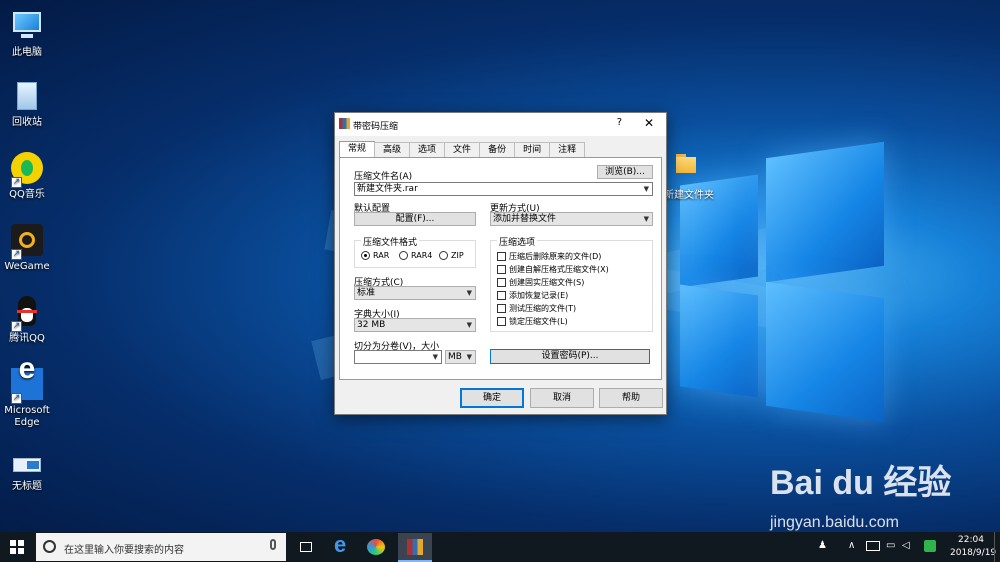 This screenshot has width=1000, height=562. I want to click on tab-files: 文件, so click(462, 150).